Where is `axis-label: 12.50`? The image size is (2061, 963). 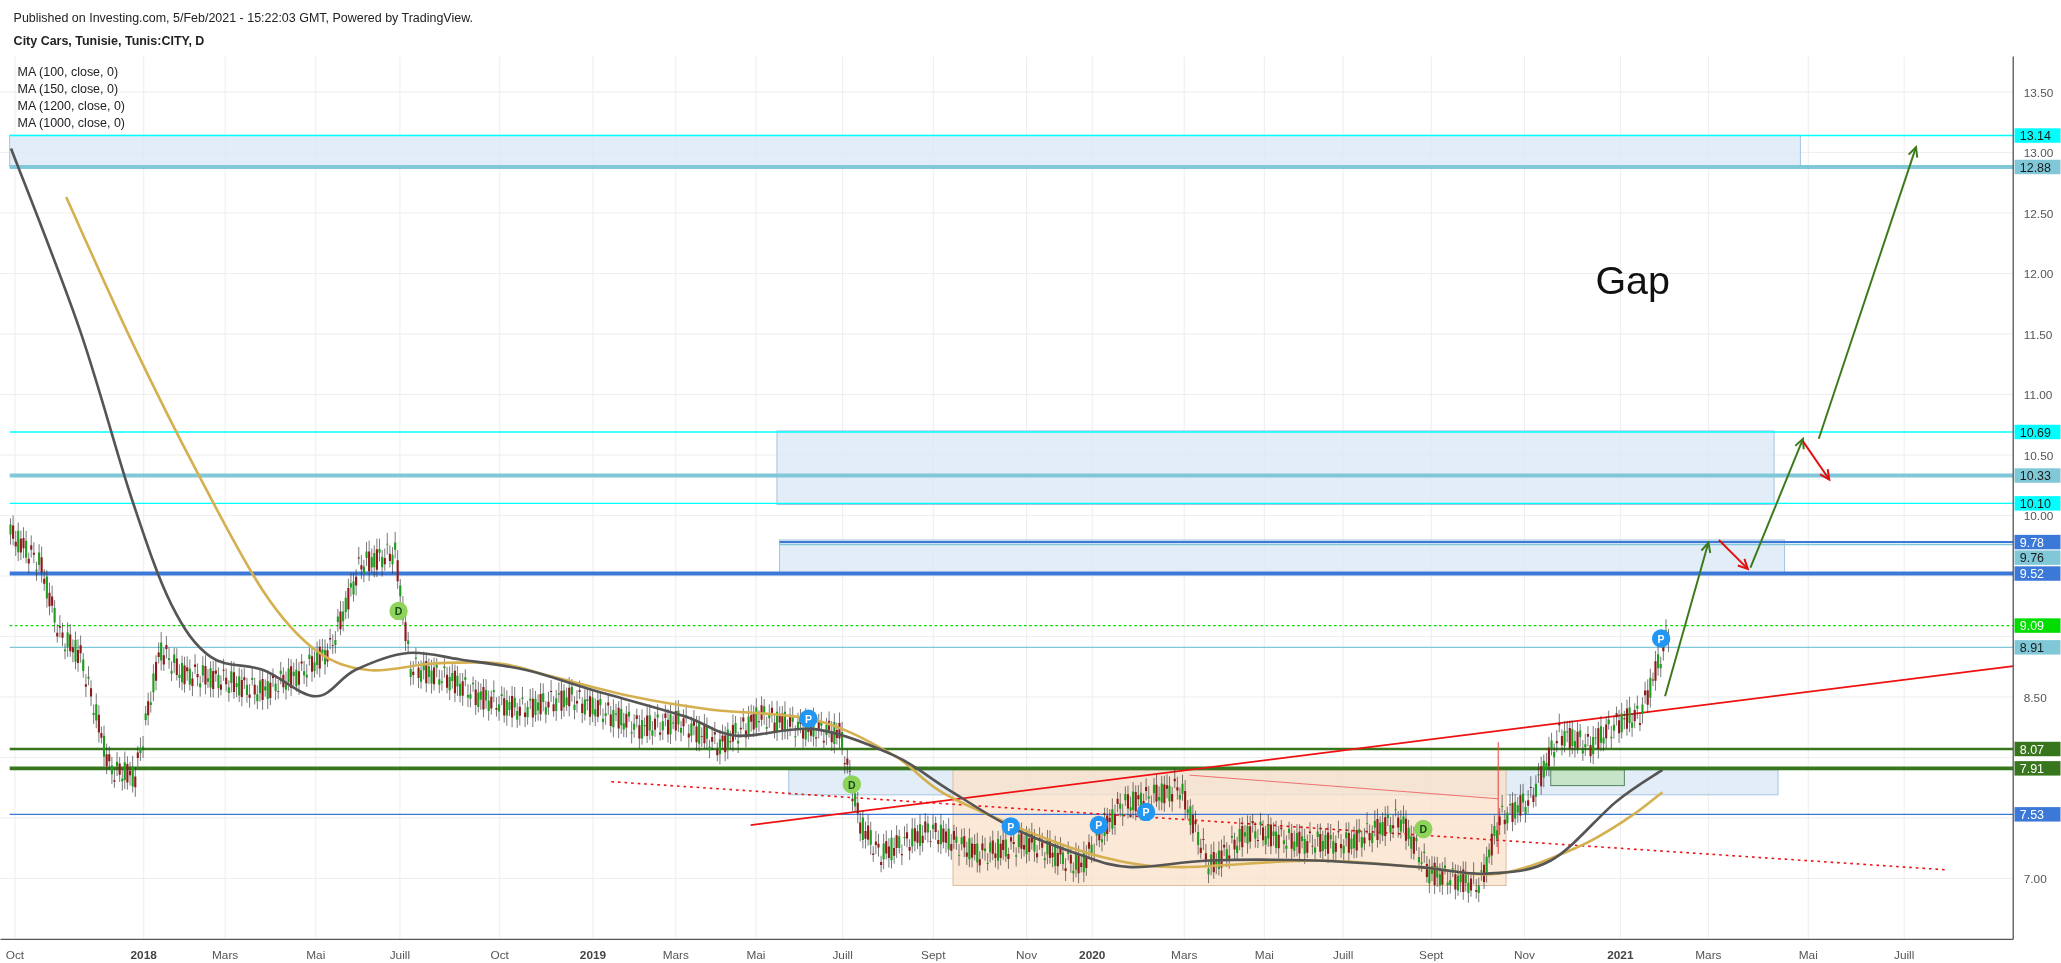
axis-label: 12.50 is located at coordinates (2038, 213).